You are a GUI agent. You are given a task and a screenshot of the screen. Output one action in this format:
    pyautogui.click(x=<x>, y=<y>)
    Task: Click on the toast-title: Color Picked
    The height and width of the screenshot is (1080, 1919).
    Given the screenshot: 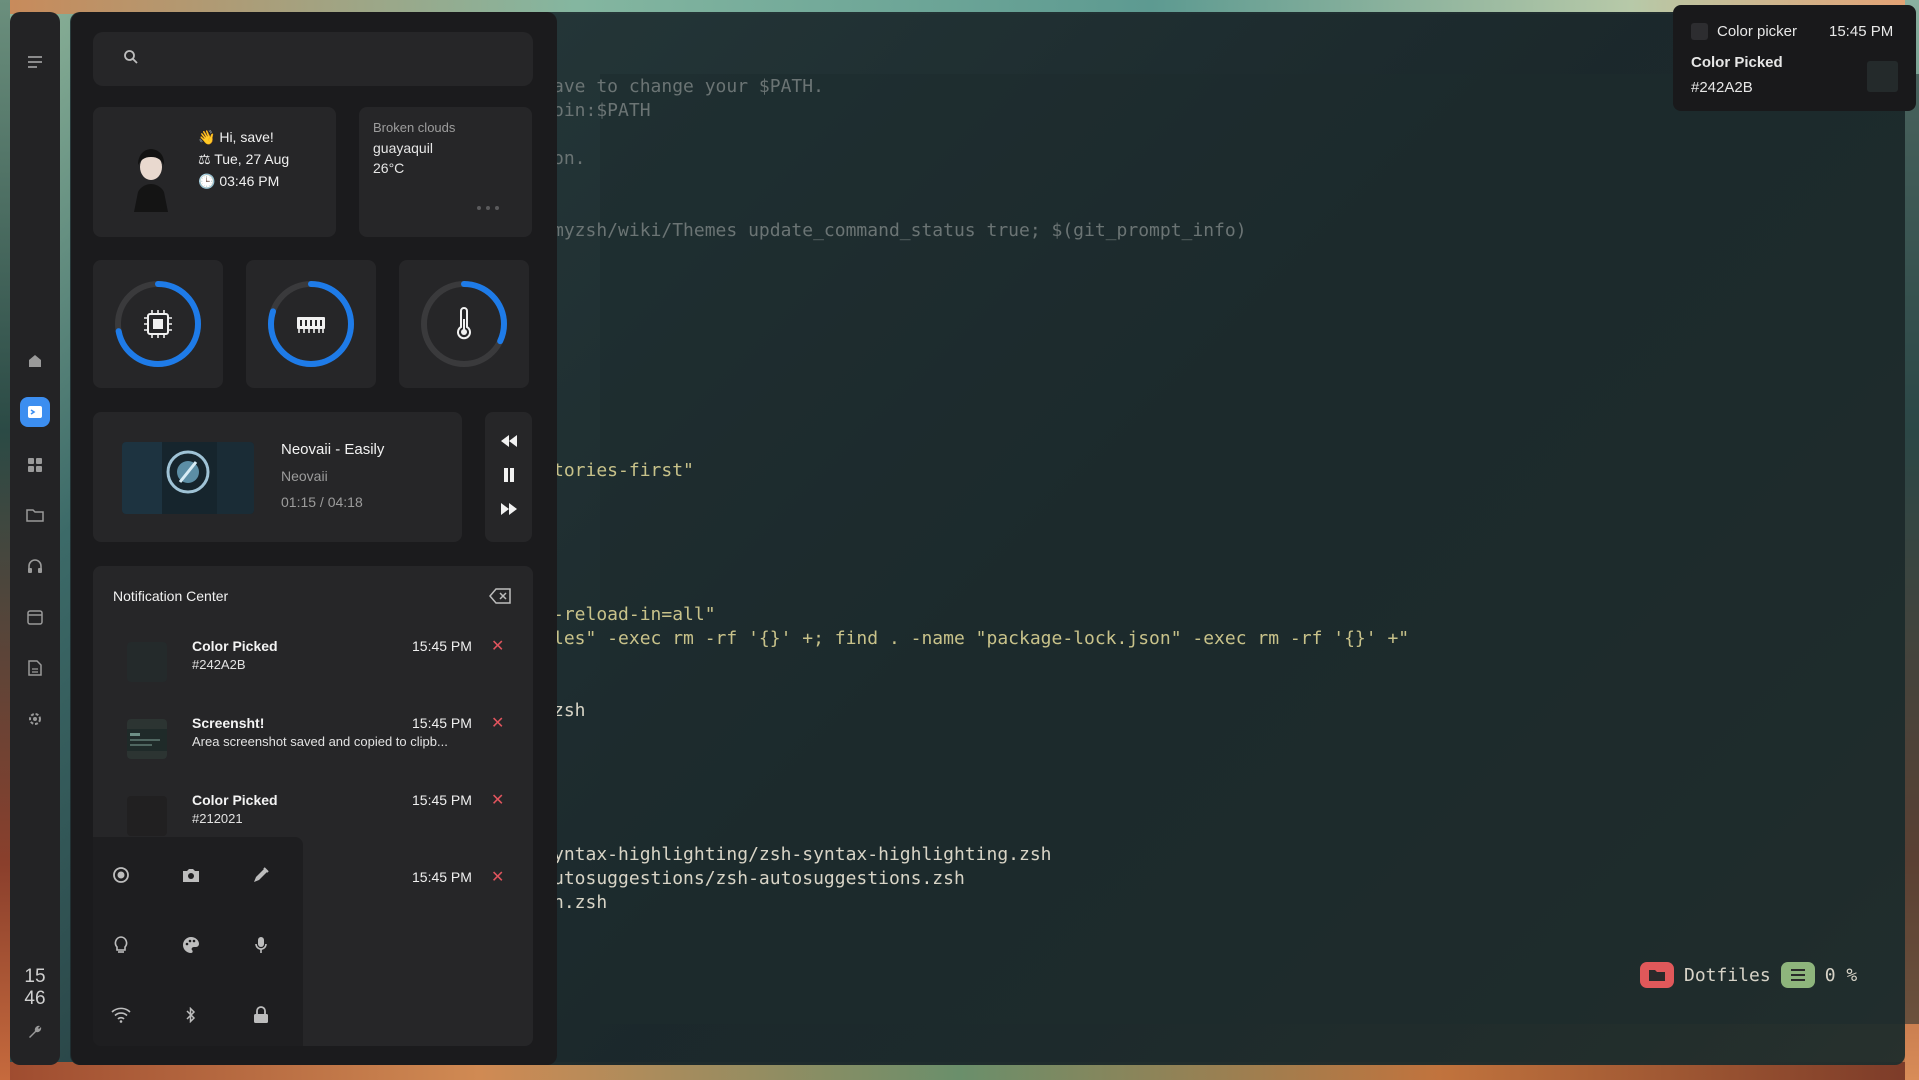 What is the action you would take?
    pyautogui.click(x=1737, y=62)
    